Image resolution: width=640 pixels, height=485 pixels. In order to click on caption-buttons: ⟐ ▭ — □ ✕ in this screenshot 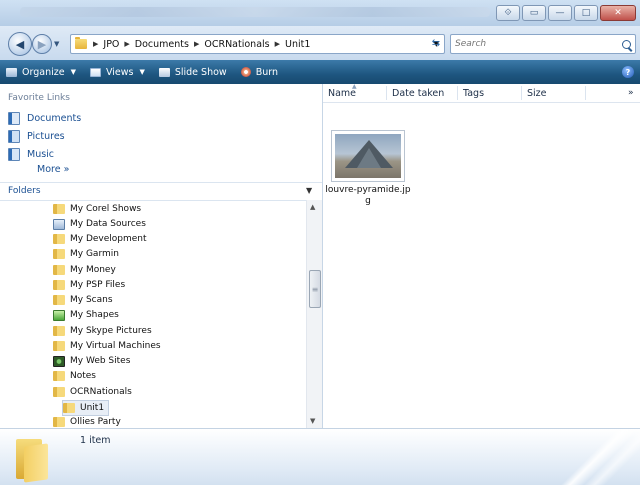, I will do `click(566, 13)`.